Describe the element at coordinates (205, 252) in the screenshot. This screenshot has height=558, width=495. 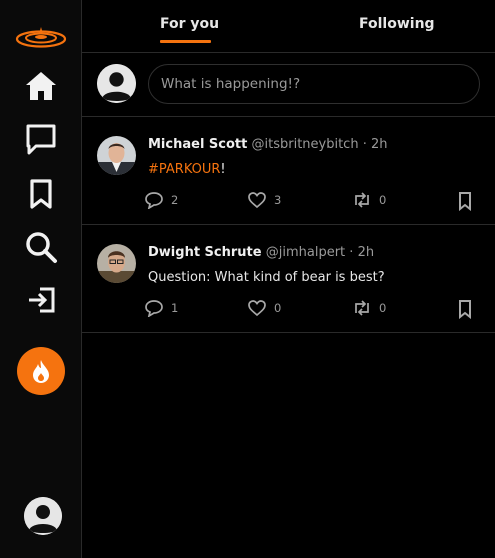
I see `author-name: Dwight Schrute` at that location.